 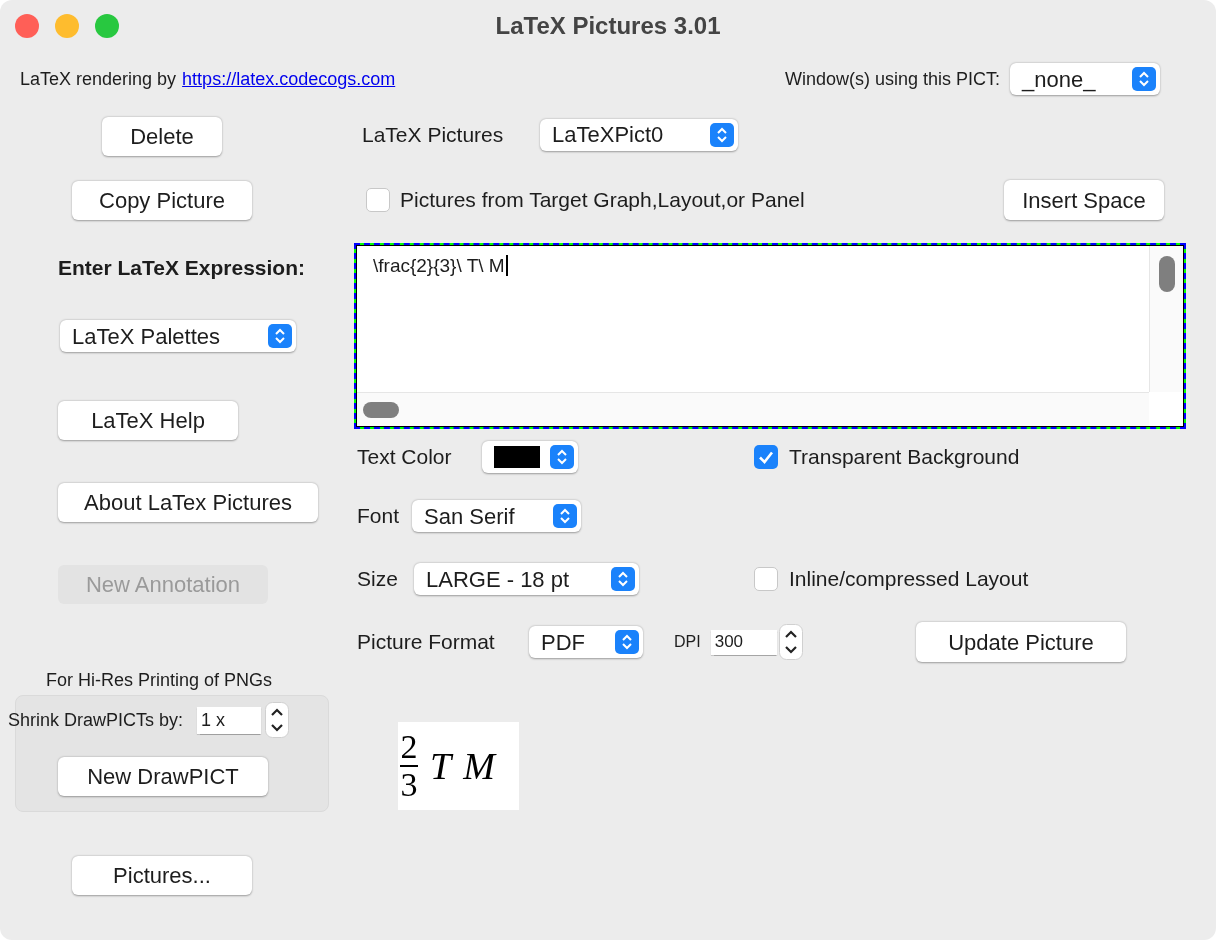 I want to click on shrink-stepper, so click(x=277, y=720).